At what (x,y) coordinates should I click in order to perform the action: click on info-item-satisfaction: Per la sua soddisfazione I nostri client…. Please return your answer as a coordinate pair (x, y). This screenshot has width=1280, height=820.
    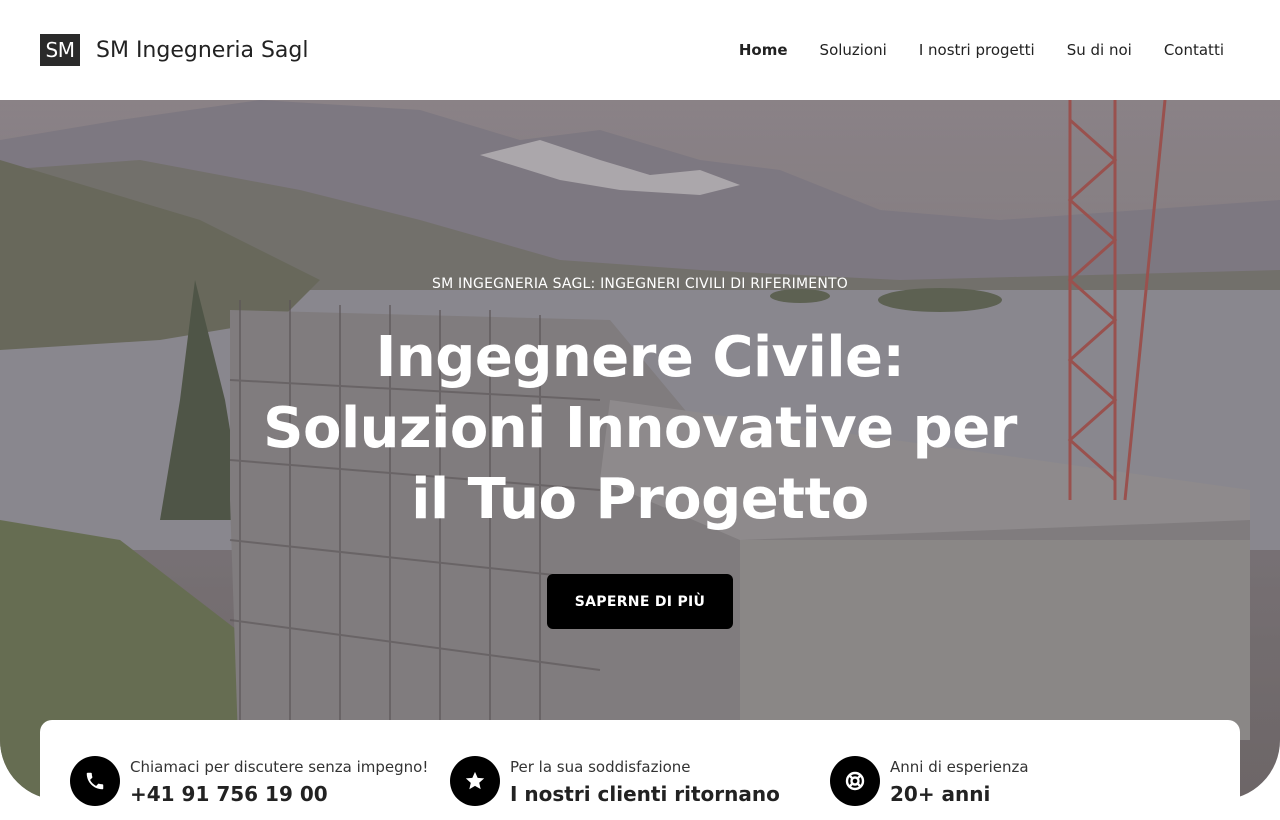
    Looking at the image, I should click on (640, 788).